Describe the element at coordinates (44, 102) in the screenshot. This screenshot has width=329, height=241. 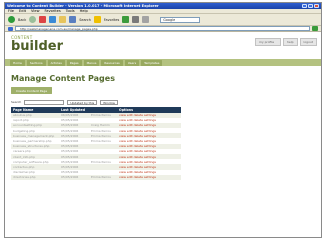
I see `search-input` at that location.